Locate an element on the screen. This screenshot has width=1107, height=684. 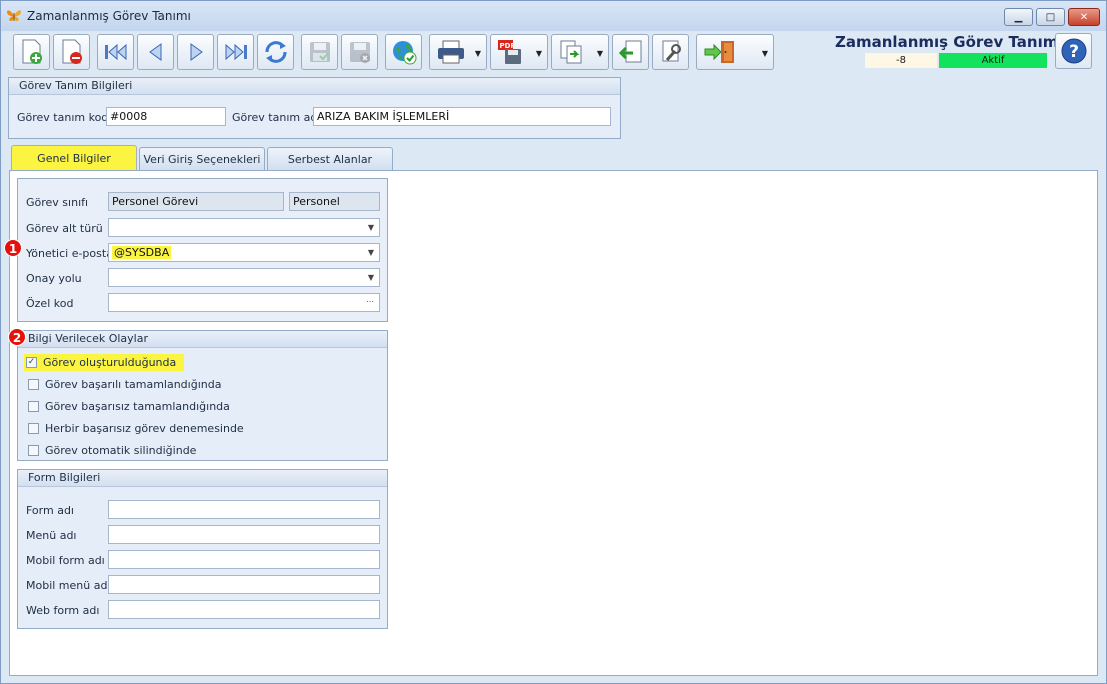
printer-icon is located at coordinates (451, 52).